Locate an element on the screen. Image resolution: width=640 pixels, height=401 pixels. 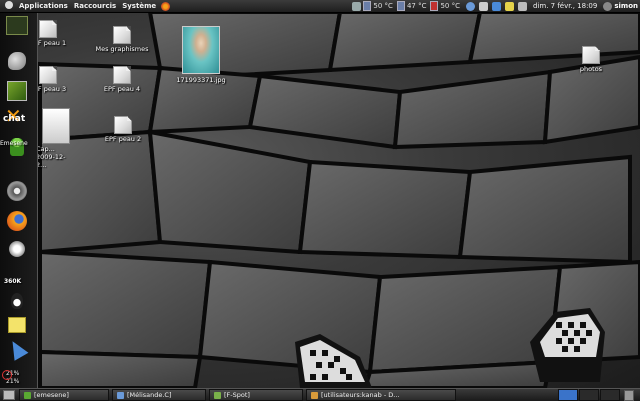
icon-label: 171993371.jpg is located at coordinates (201, 80).